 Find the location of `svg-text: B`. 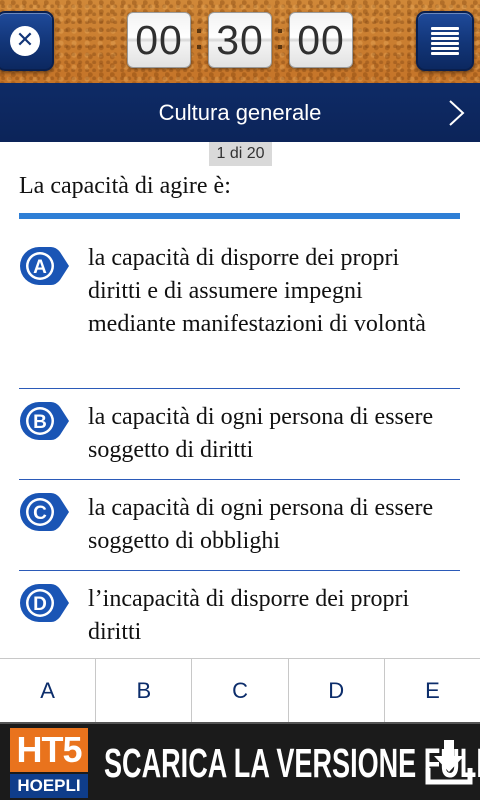

svg-text: B is located at coordinates (40, 422).